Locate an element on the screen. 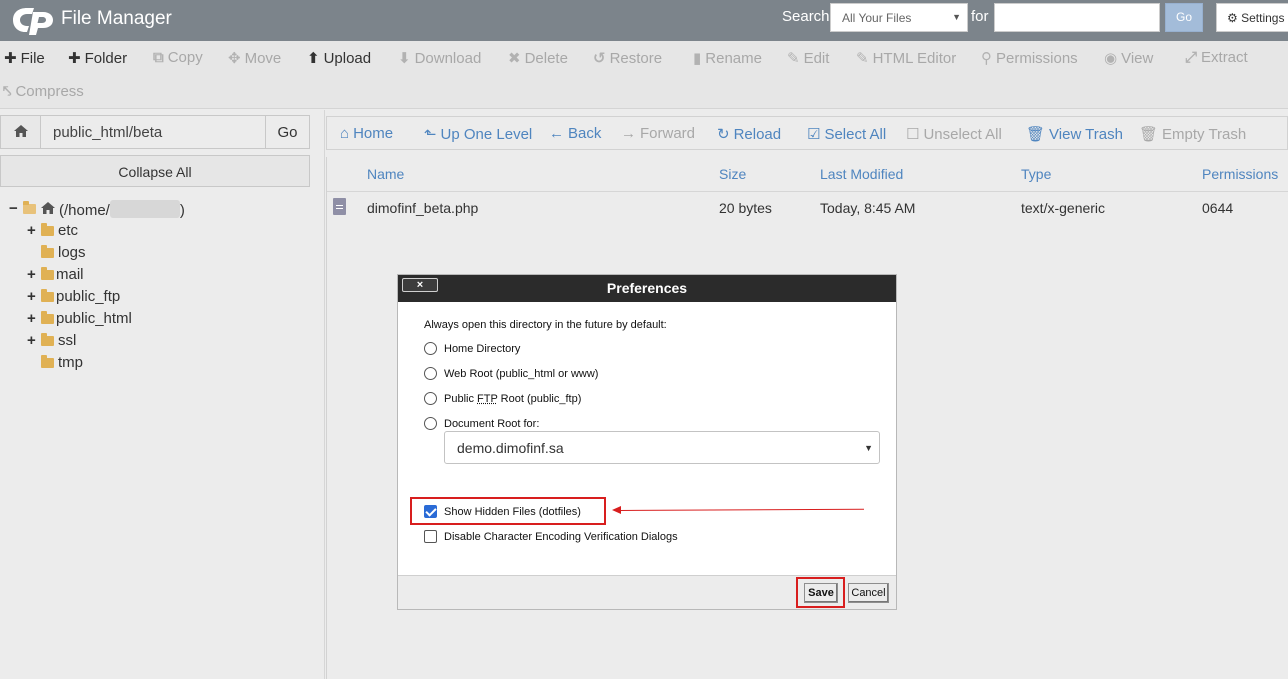 The width and height of the screenshot is (1288, 679). radio-home-directory is located at coordinates (430, 348).